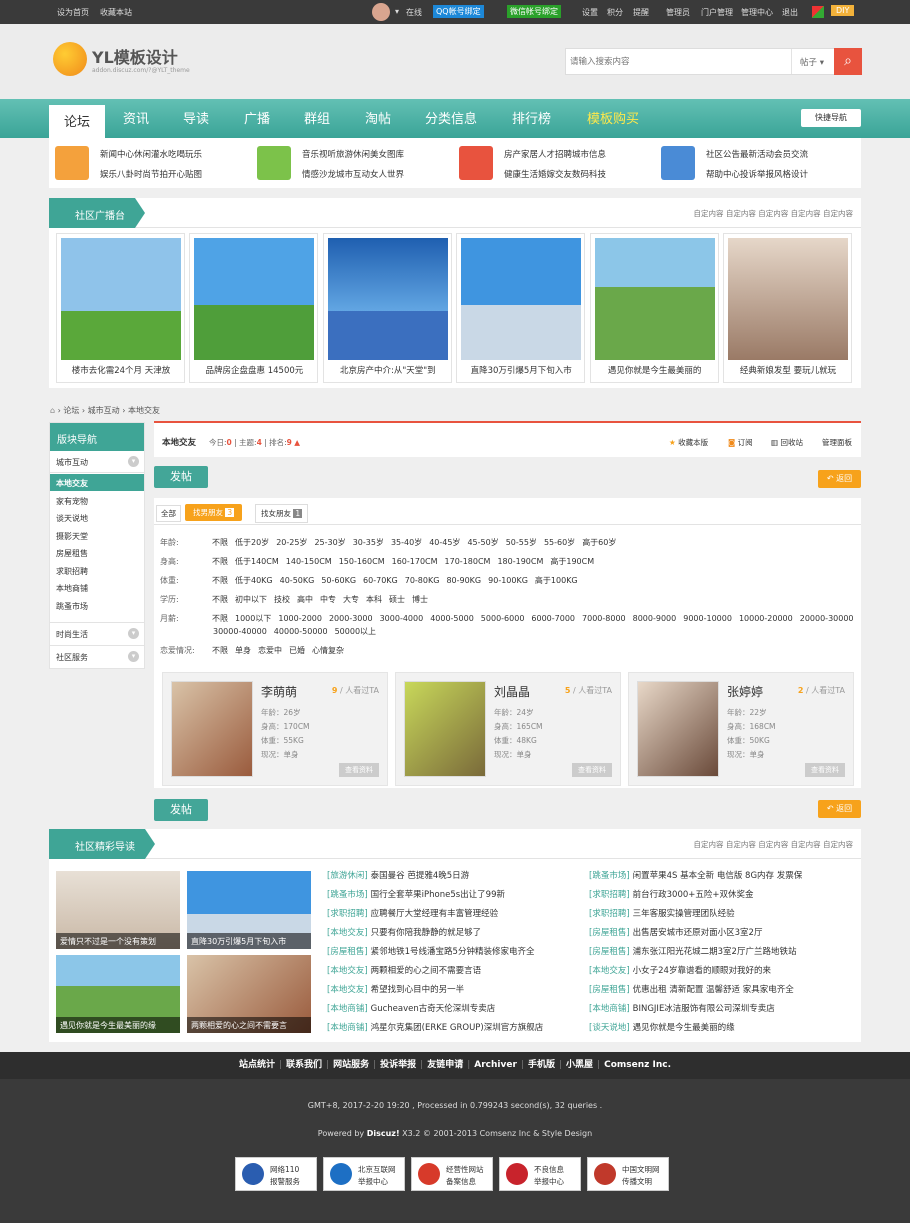 Image resolution: width=910 pixels, height=1223 pixels. I want to click on guide-news-item: [求职招聘] 应聘餐厅大堂经理有丰富管理经验, so click(412, 913).